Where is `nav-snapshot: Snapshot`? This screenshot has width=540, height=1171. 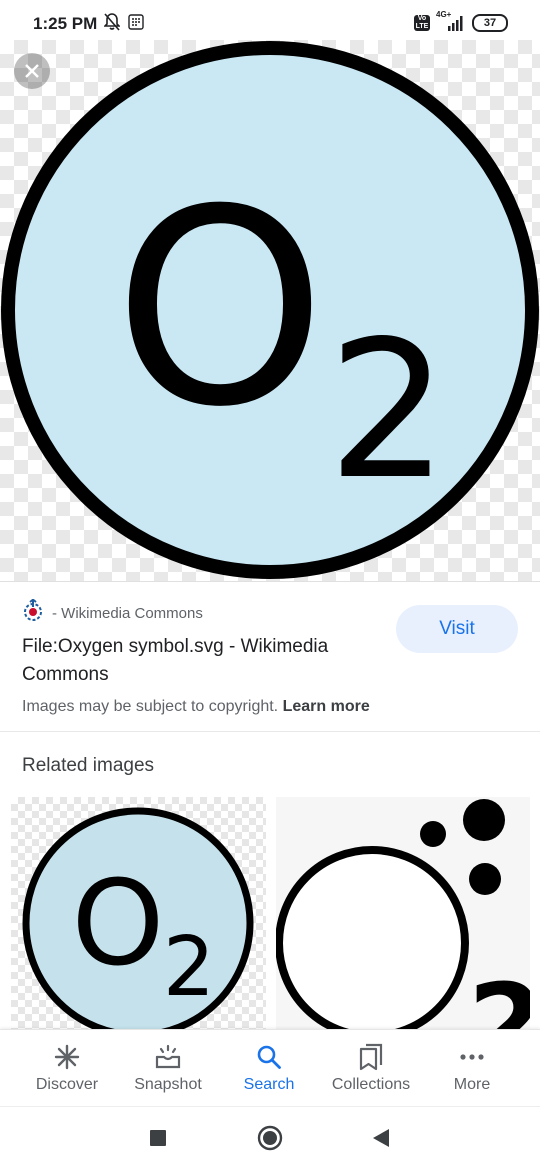
nav-snapshot: Snapshot is located at coordinates (168, 1068).